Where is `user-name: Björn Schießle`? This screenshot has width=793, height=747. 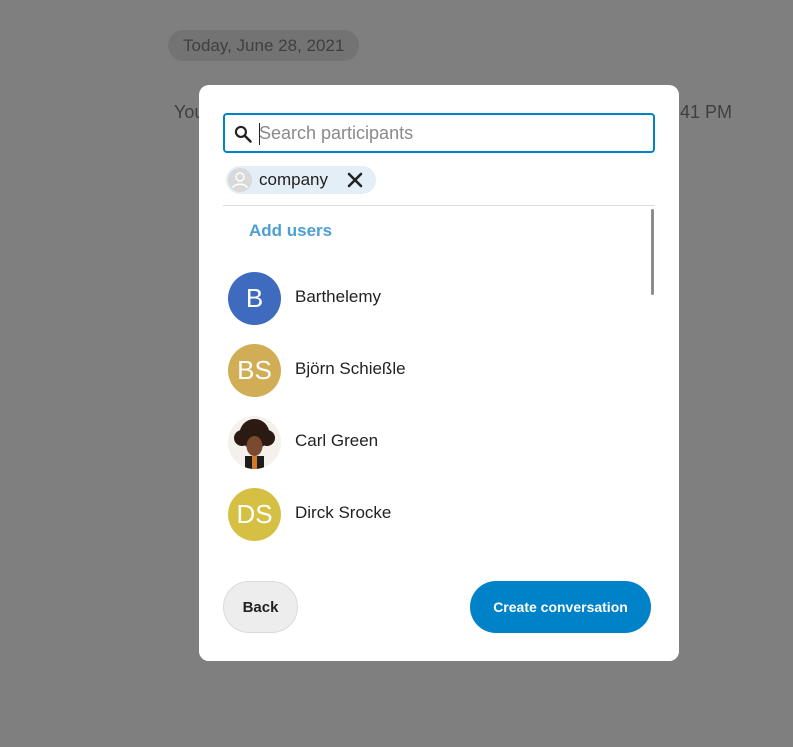 user-name: Björn Schießle is located at coordinates (350, 368).